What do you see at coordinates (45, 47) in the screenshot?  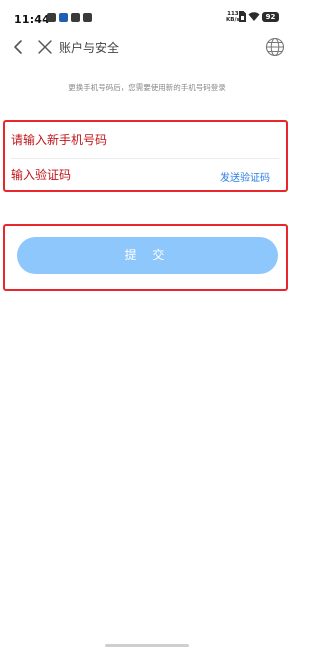 I see `close-icon` at bounding box center [45, 47].